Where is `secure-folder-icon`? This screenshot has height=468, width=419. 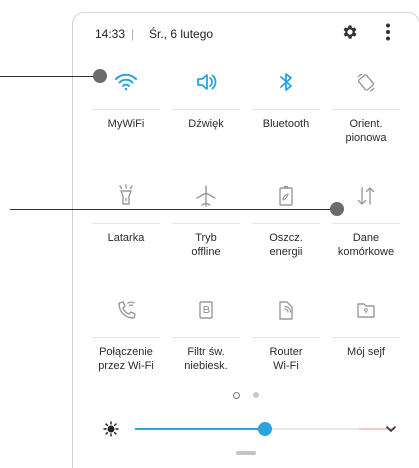
secure-folder-icon is located at coordinates (366, 310).